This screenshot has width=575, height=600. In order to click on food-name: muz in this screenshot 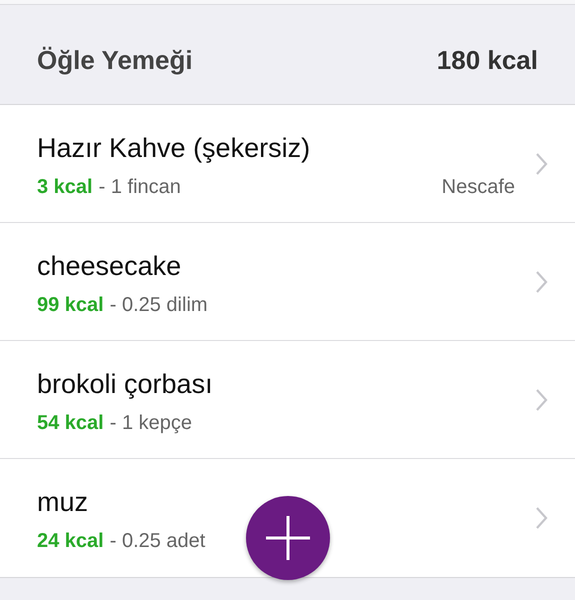, I will do `click(63, 502)`.